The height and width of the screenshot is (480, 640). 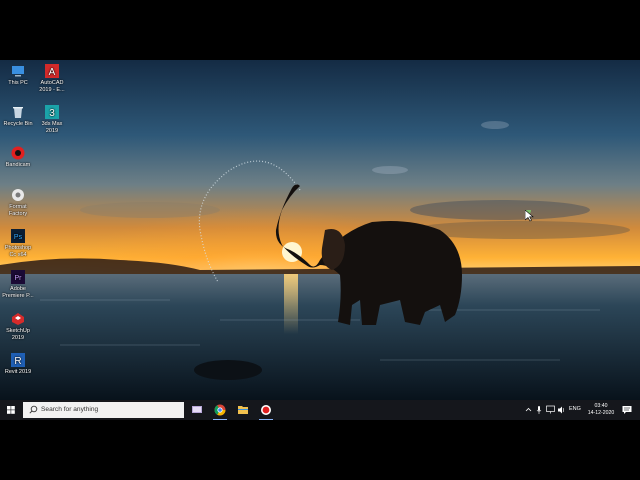 I want to click on taskbar-chrome, so click(x=220, y=410).